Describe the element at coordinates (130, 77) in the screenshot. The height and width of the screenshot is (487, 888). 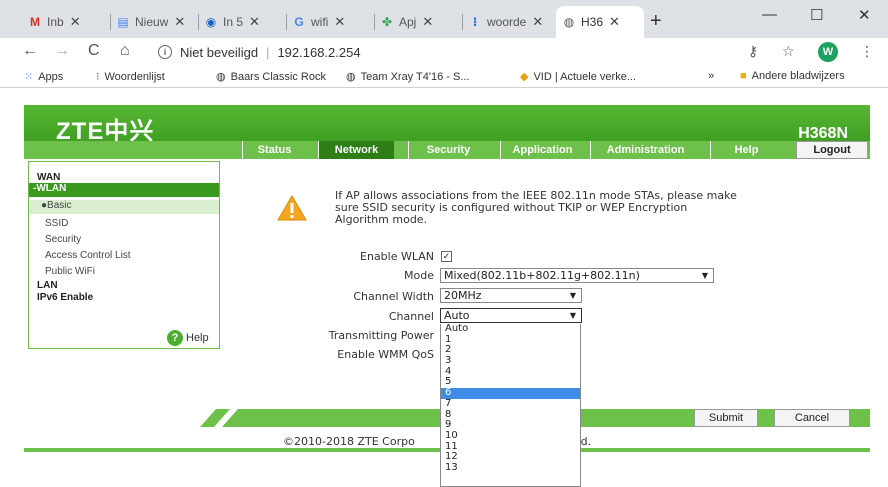
I see `bookmark-woordenlijst: ⁝ Woordenlijst` at that location.